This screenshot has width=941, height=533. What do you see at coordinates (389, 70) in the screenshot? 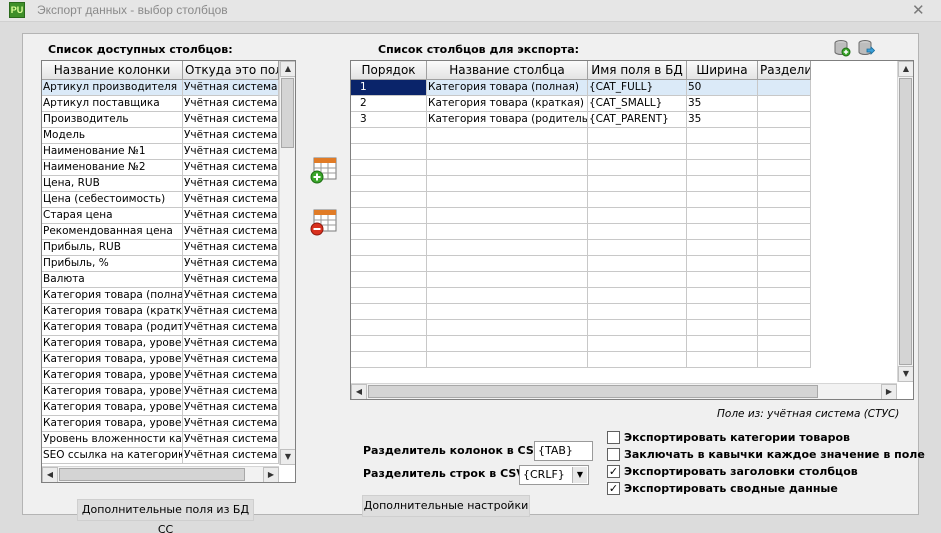
I see `col-header-order: Порядок` at bounding box center [389, 70].